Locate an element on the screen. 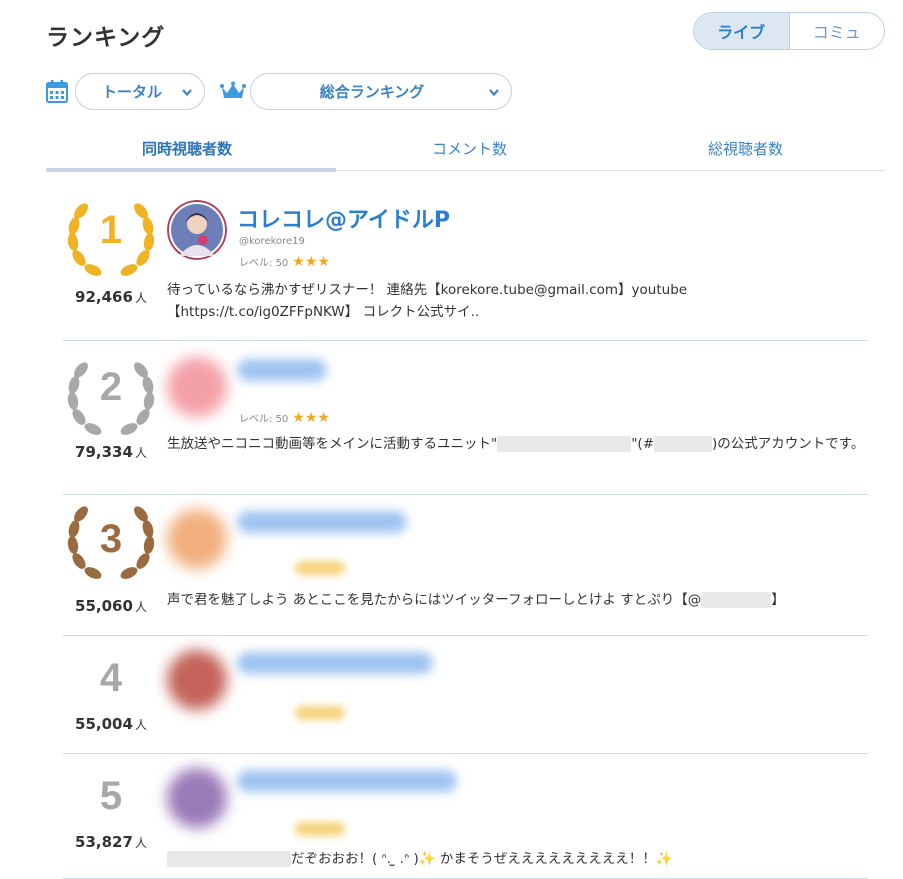 Image resolution: width=903 pixels, height=879 pixels. ranking-row-4: 4 55,004 人 is located at coordinates (465, 695).